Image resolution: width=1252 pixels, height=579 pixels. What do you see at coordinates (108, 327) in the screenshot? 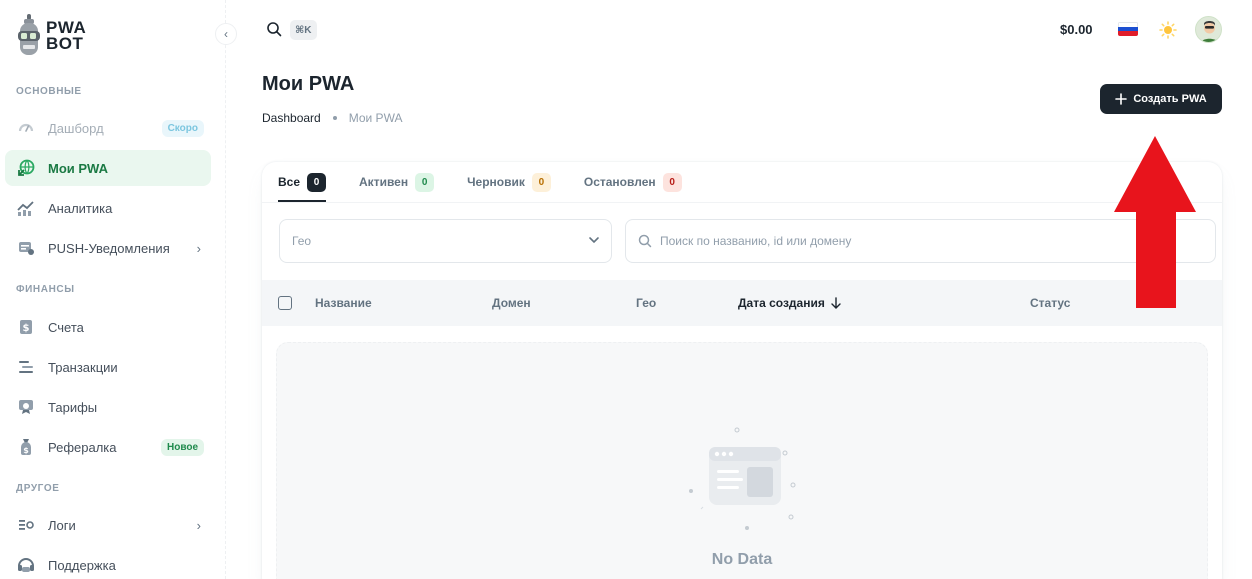
I see `sidebar-item-invoices: $ Счета` at bounding box center [108, 327].